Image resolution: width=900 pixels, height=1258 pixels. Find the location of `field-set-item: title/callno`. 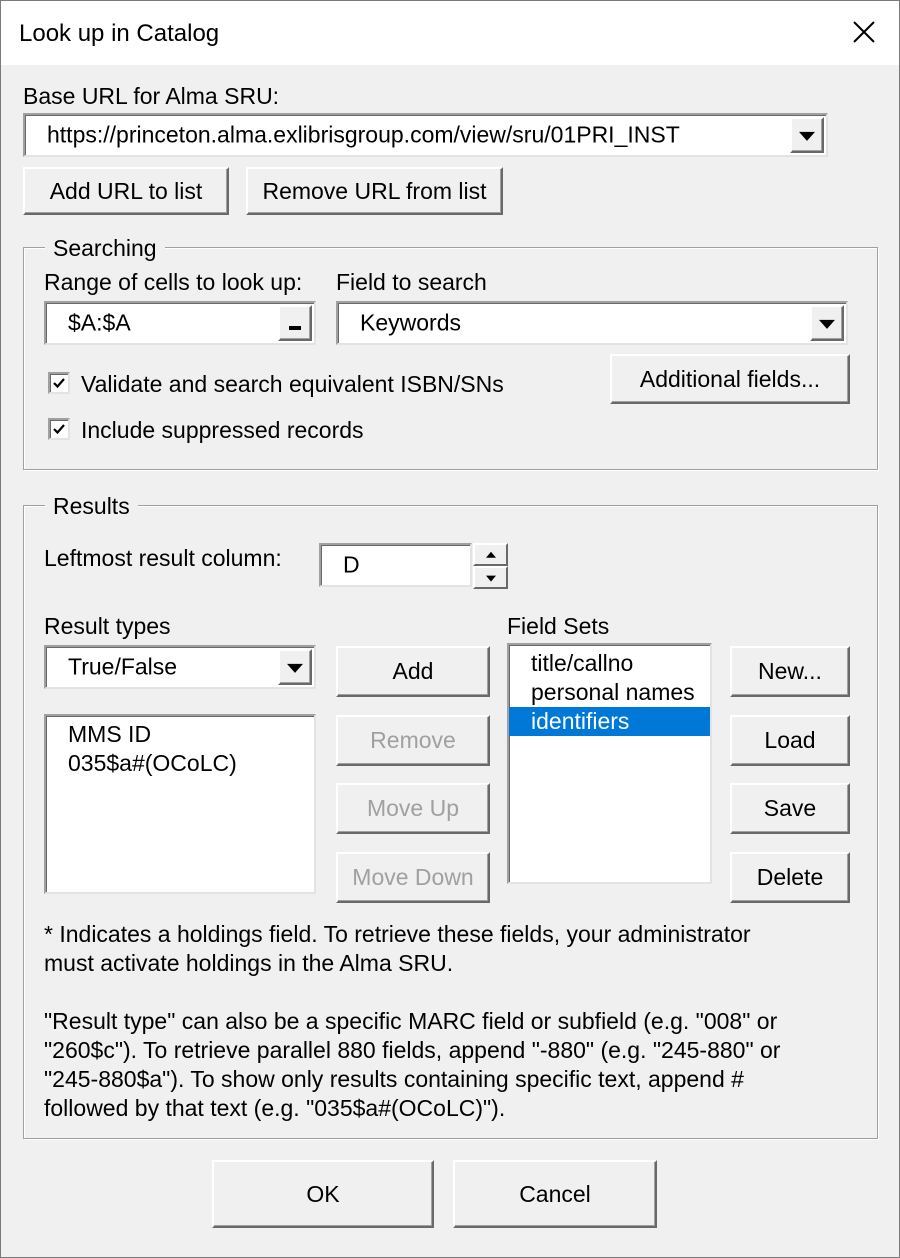

field-set-item: title/callno is located at coordinates (609, 663).